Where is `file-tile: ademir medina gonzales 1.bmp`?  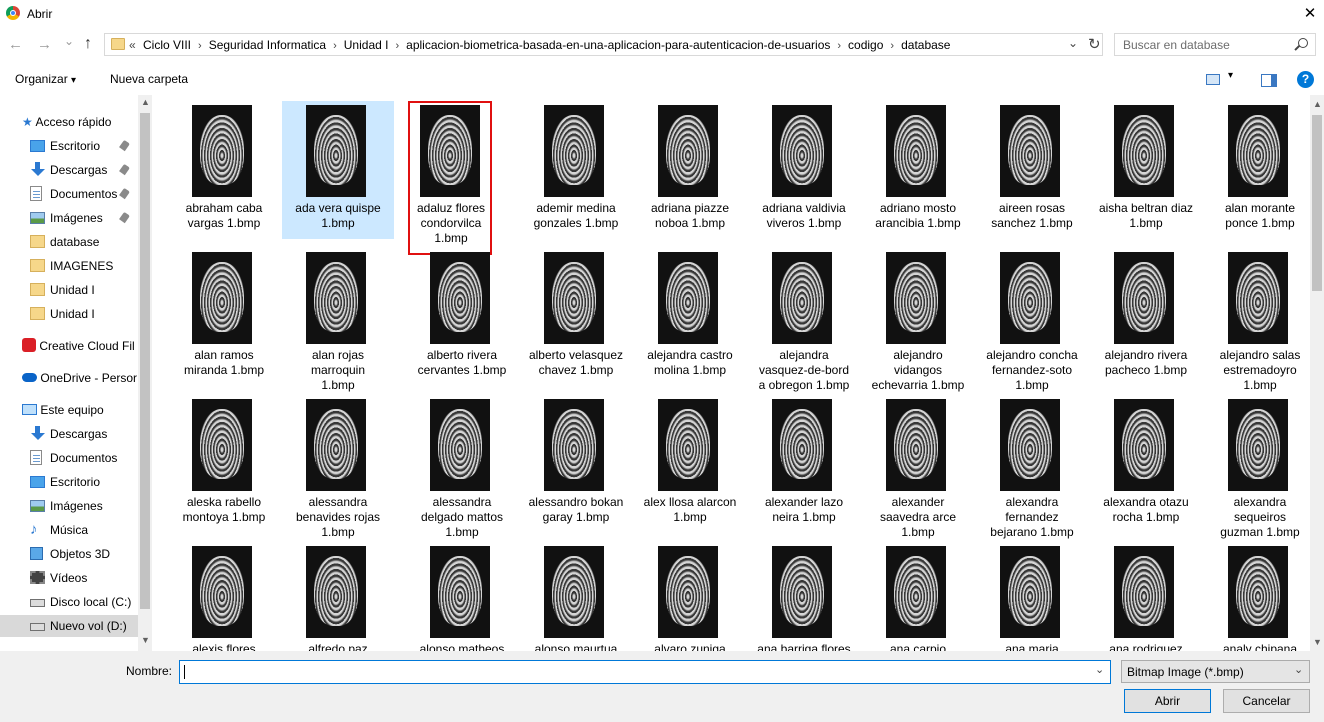 file-tile: ademir medina gonzales 1.bmp is located at coordinates (576, 170).